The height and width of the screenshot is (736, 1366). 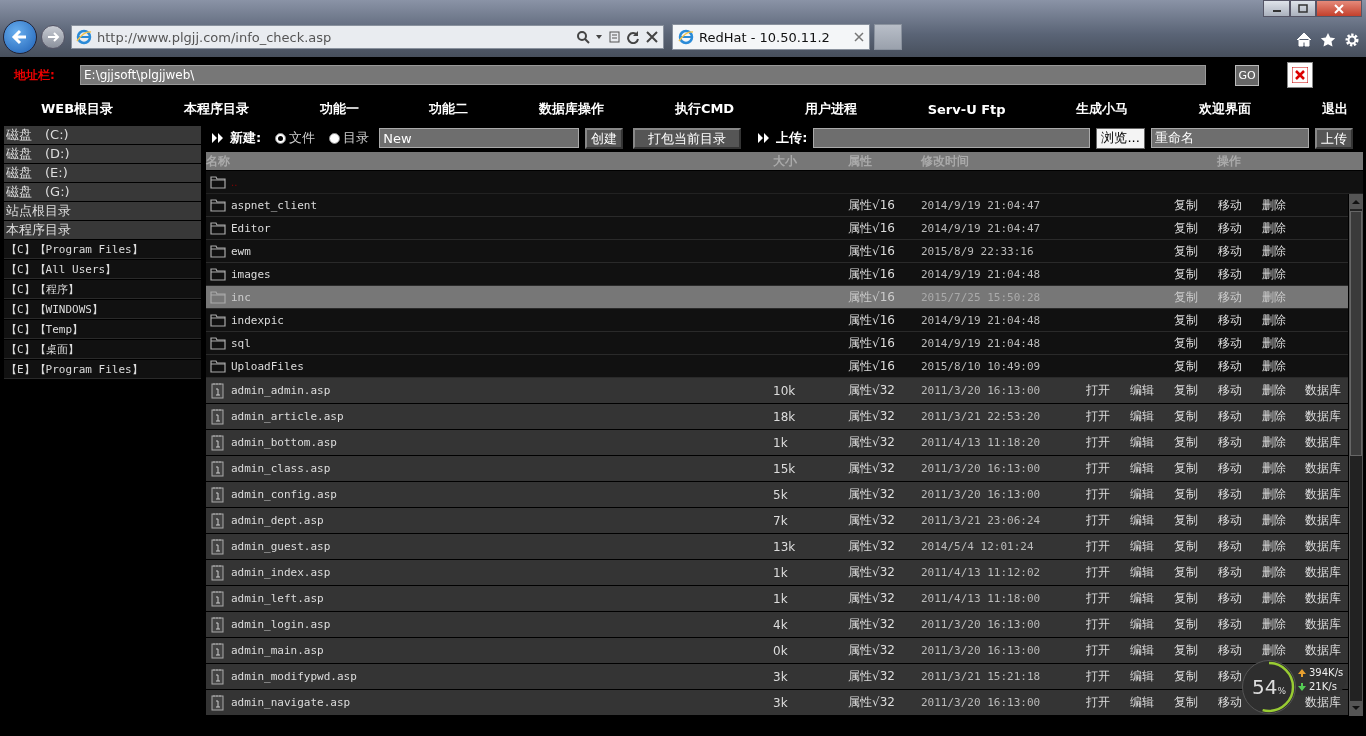 I want to click on sidebar-item: 站点根目录, so click(x=102, y=211).